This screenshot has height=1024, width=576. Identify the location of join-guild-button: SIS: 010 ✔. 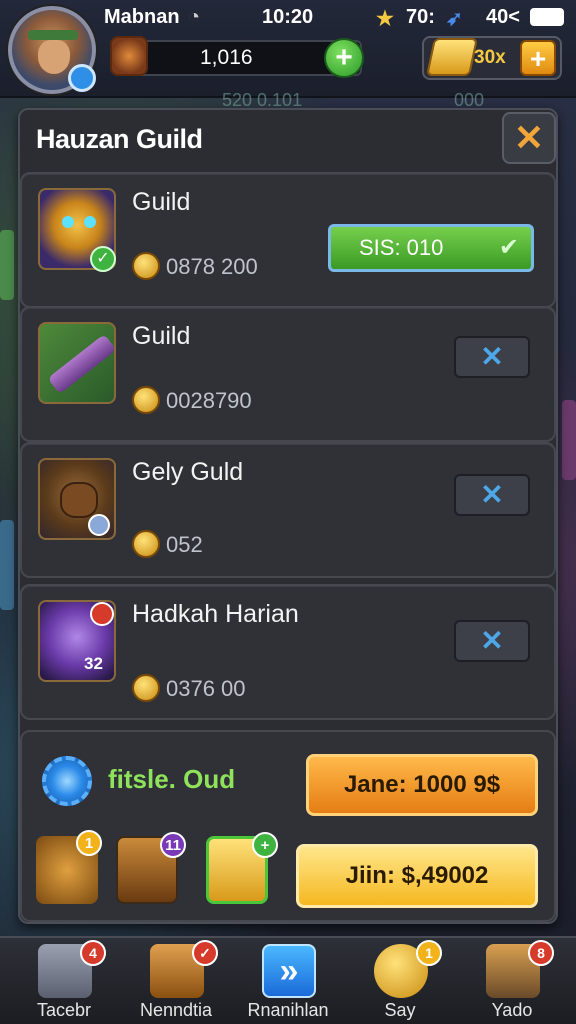
(431, 248).